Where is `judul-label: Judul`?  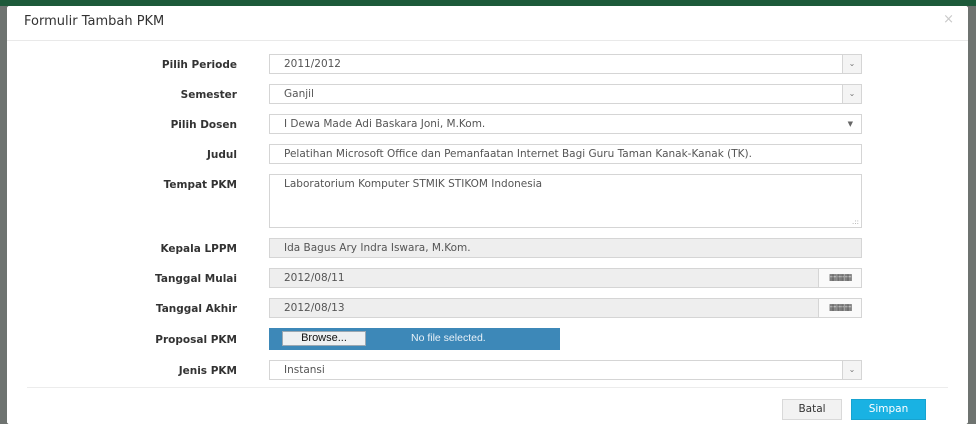 judul-label: Judul is located at coordinates (222, 155).